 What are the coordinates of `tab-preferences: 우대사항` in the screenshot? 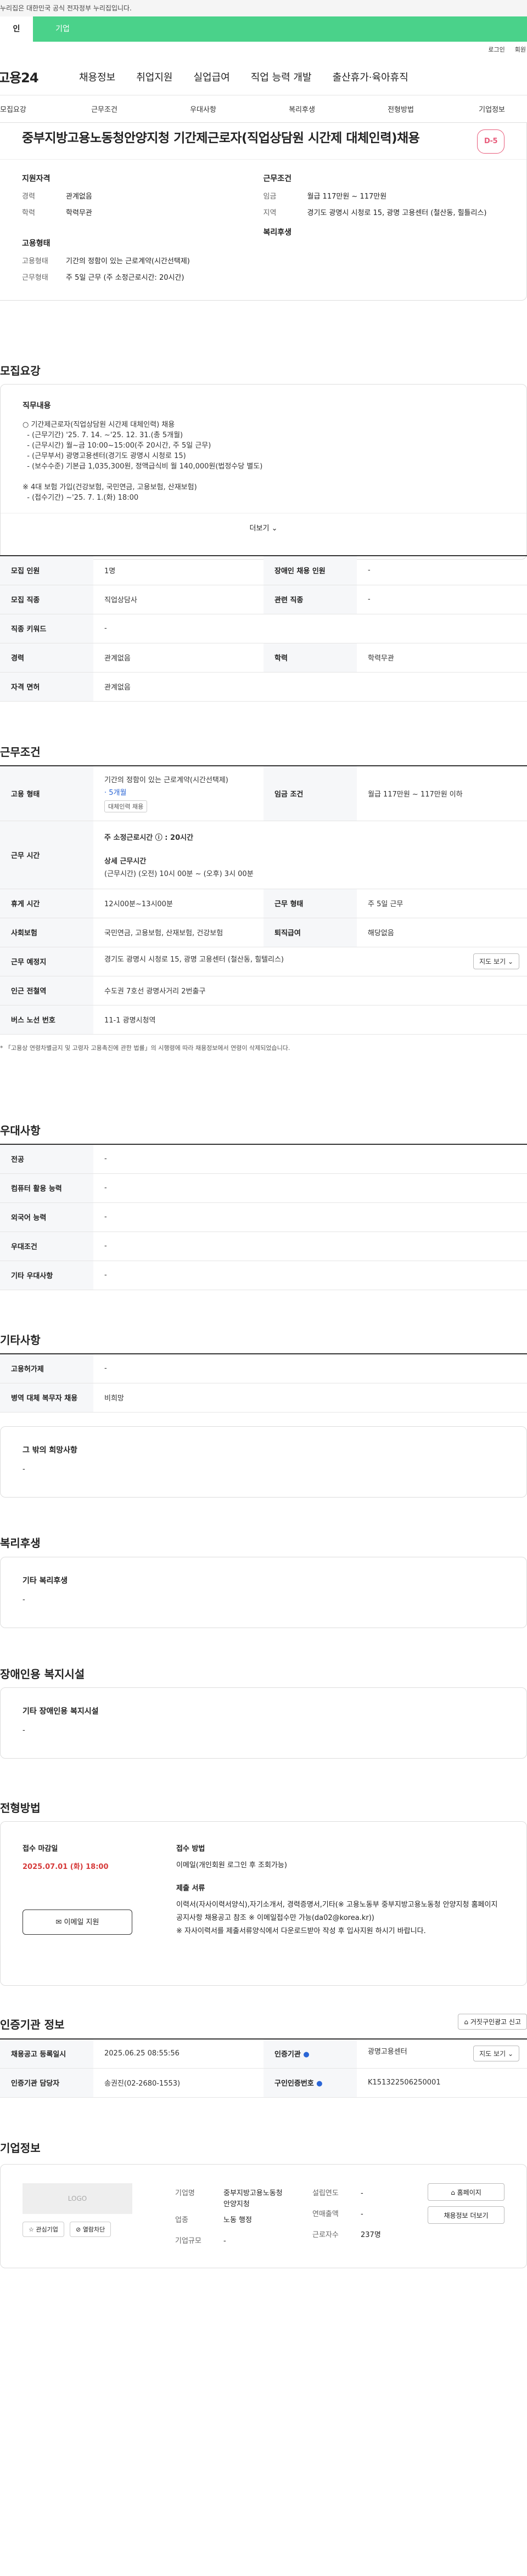 It's located at (203, 109).